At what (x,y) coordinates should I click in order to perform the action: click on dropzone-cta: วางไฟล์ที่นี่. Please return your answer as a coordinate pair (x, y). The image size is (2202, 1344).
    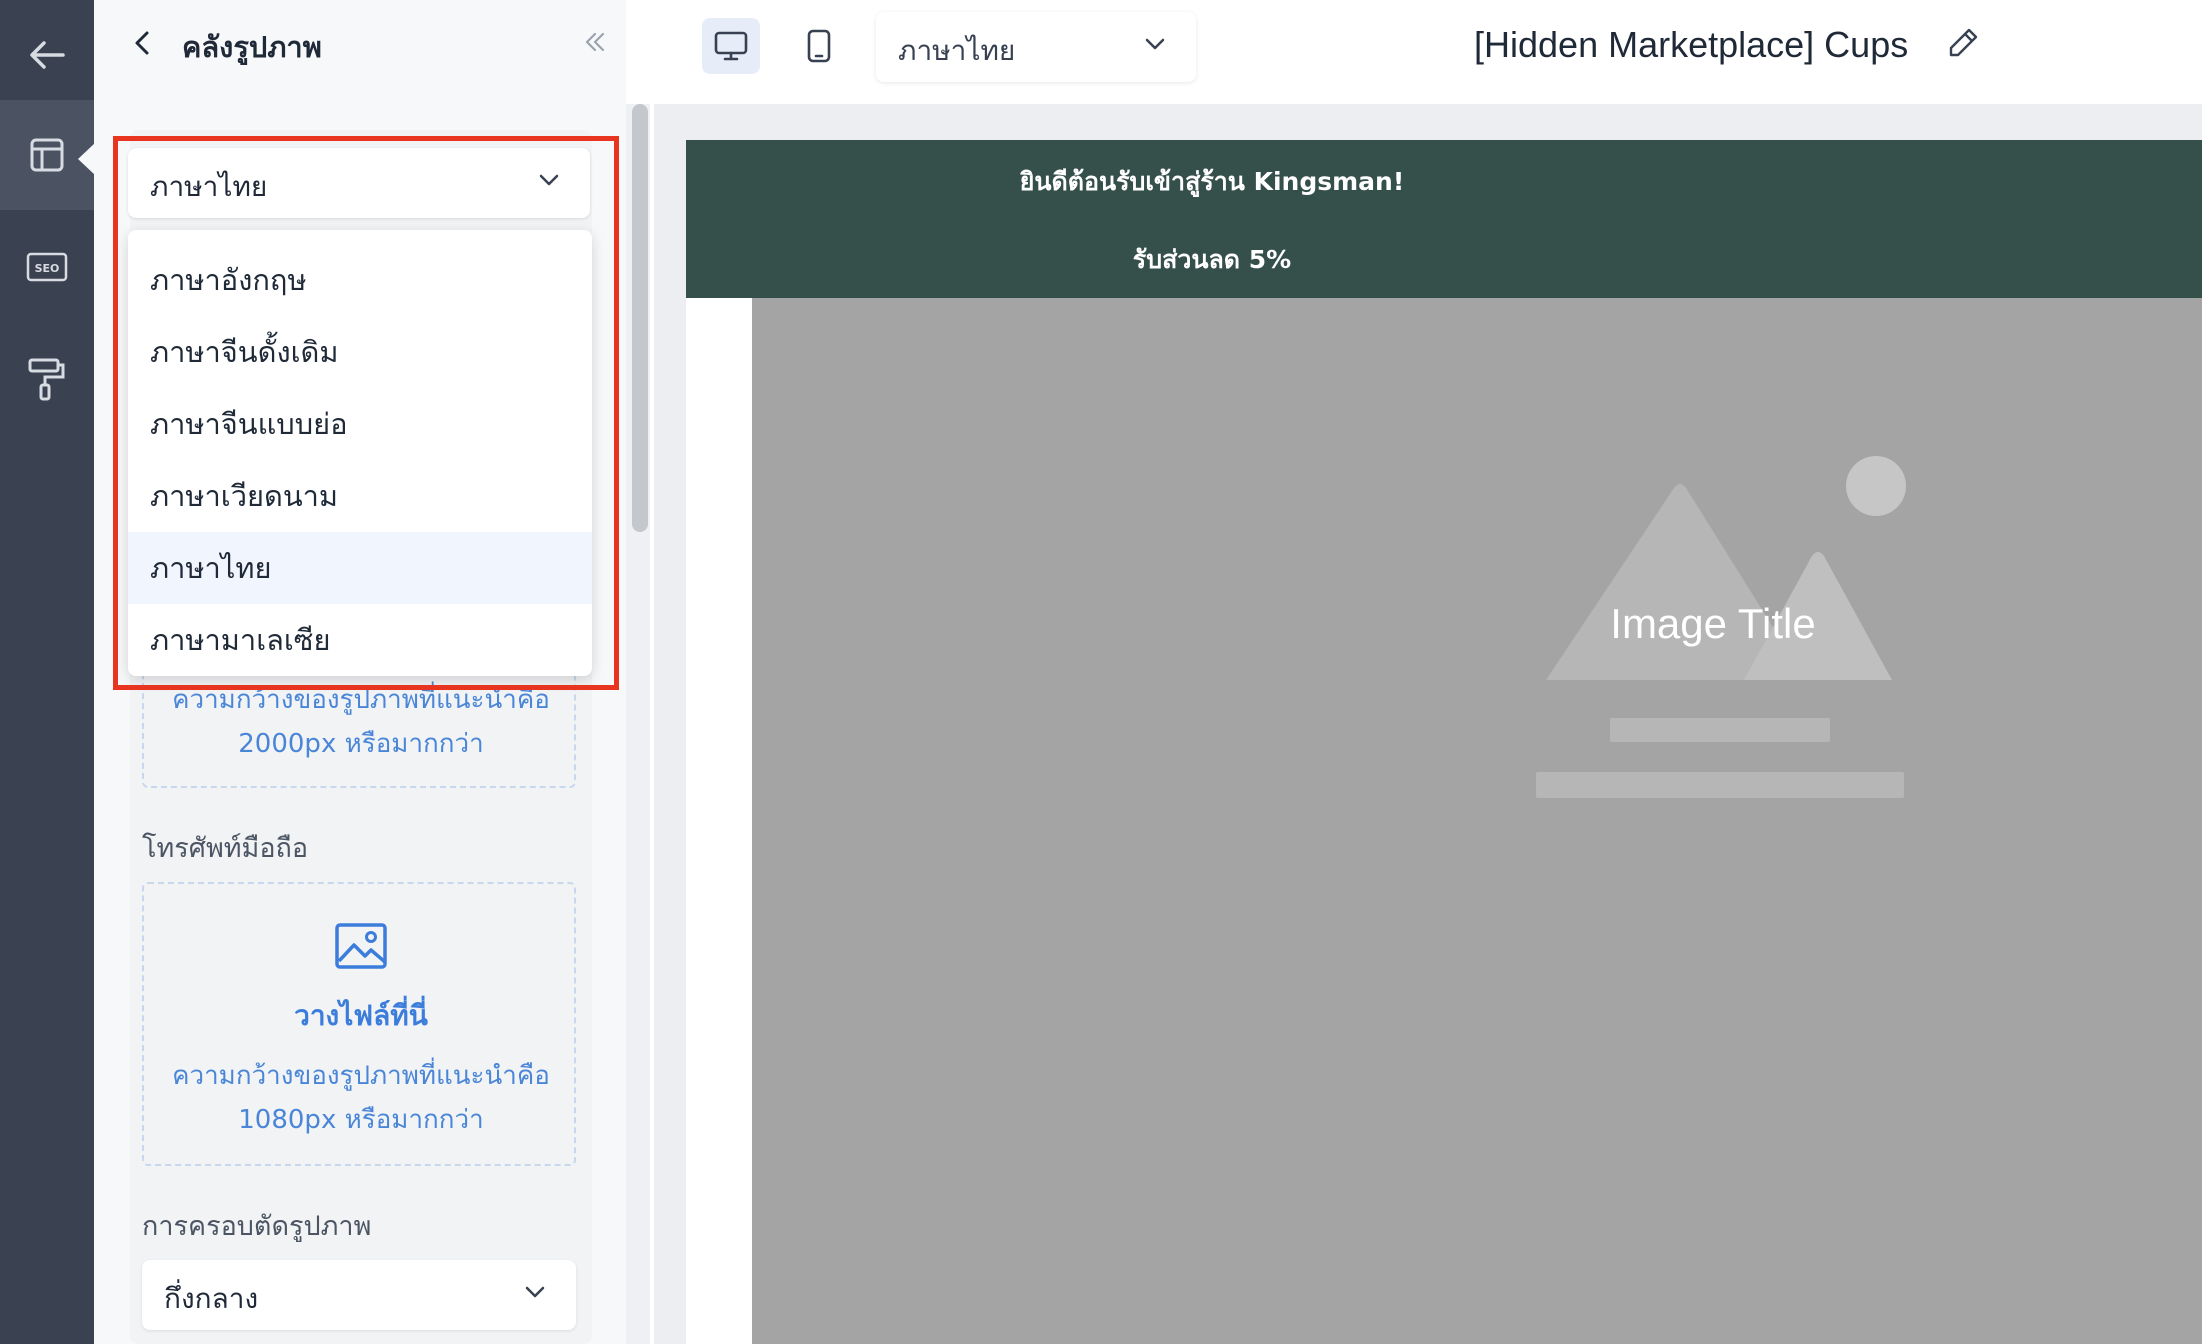
    Looking at the image, I should click on (361, 1015).